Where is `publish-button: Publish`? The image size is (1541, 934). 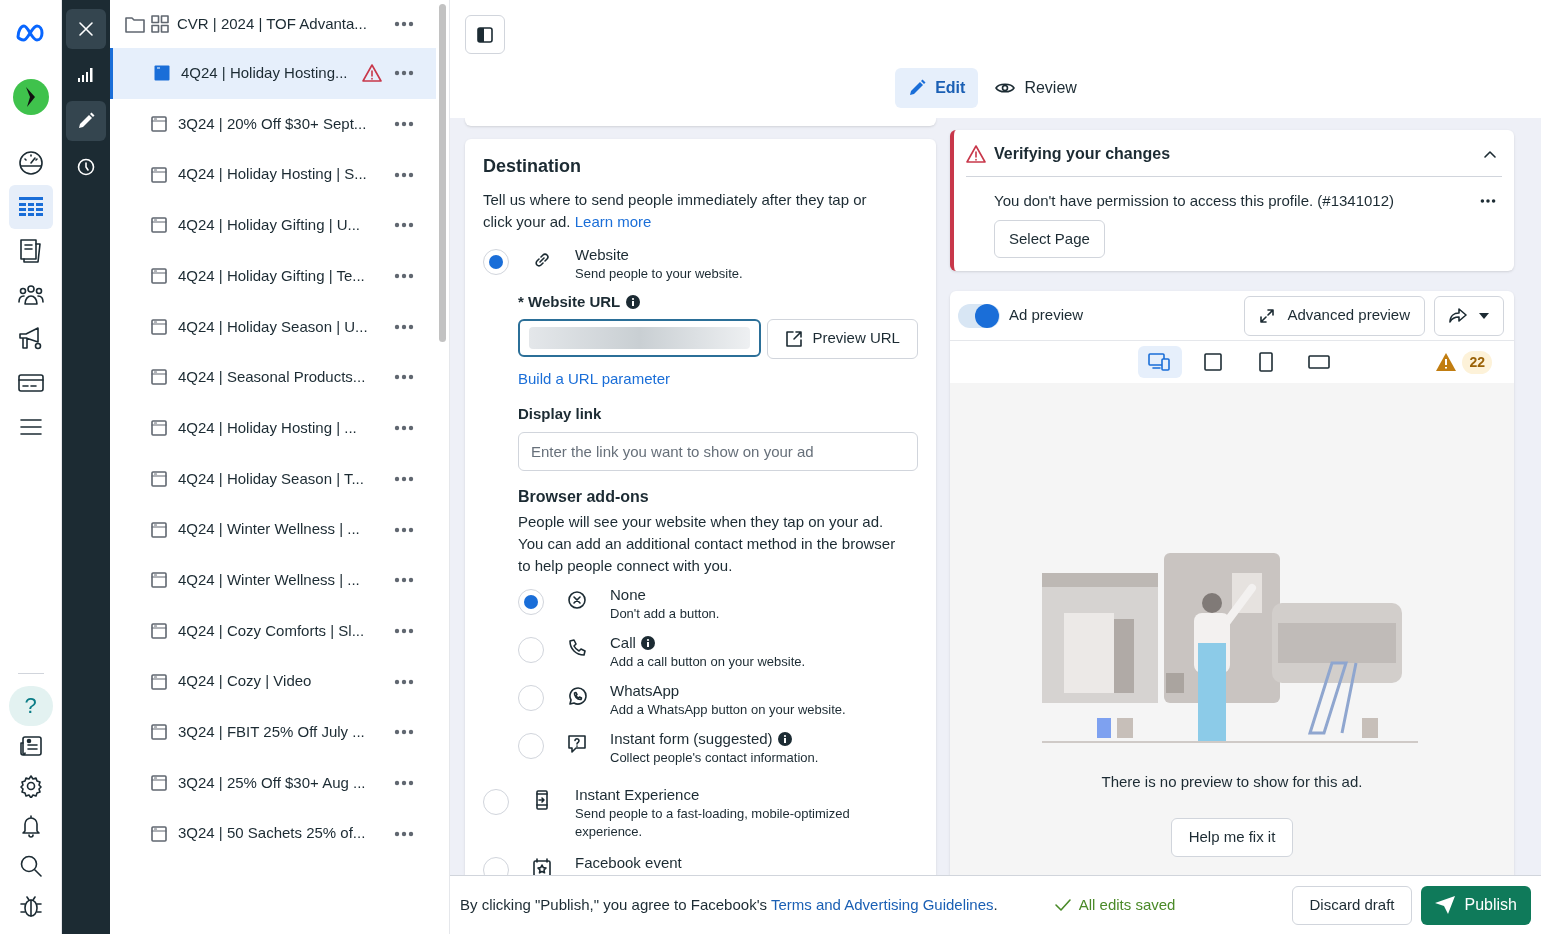 publish-button: Publish is located at coordinates (1475, 905).